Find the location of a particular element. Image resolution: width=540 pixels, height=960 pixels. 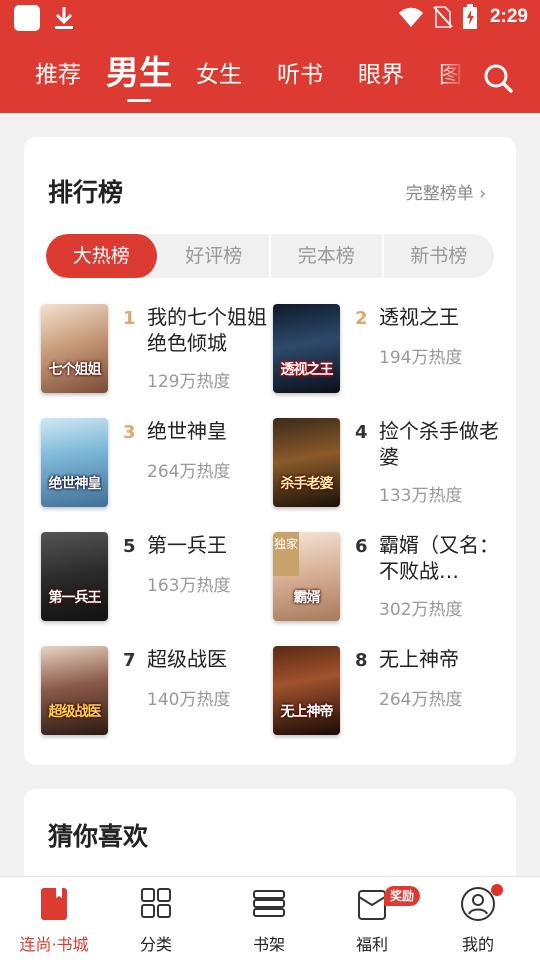

tab-horizon: 眼界 is located at coordinates (381, 76).